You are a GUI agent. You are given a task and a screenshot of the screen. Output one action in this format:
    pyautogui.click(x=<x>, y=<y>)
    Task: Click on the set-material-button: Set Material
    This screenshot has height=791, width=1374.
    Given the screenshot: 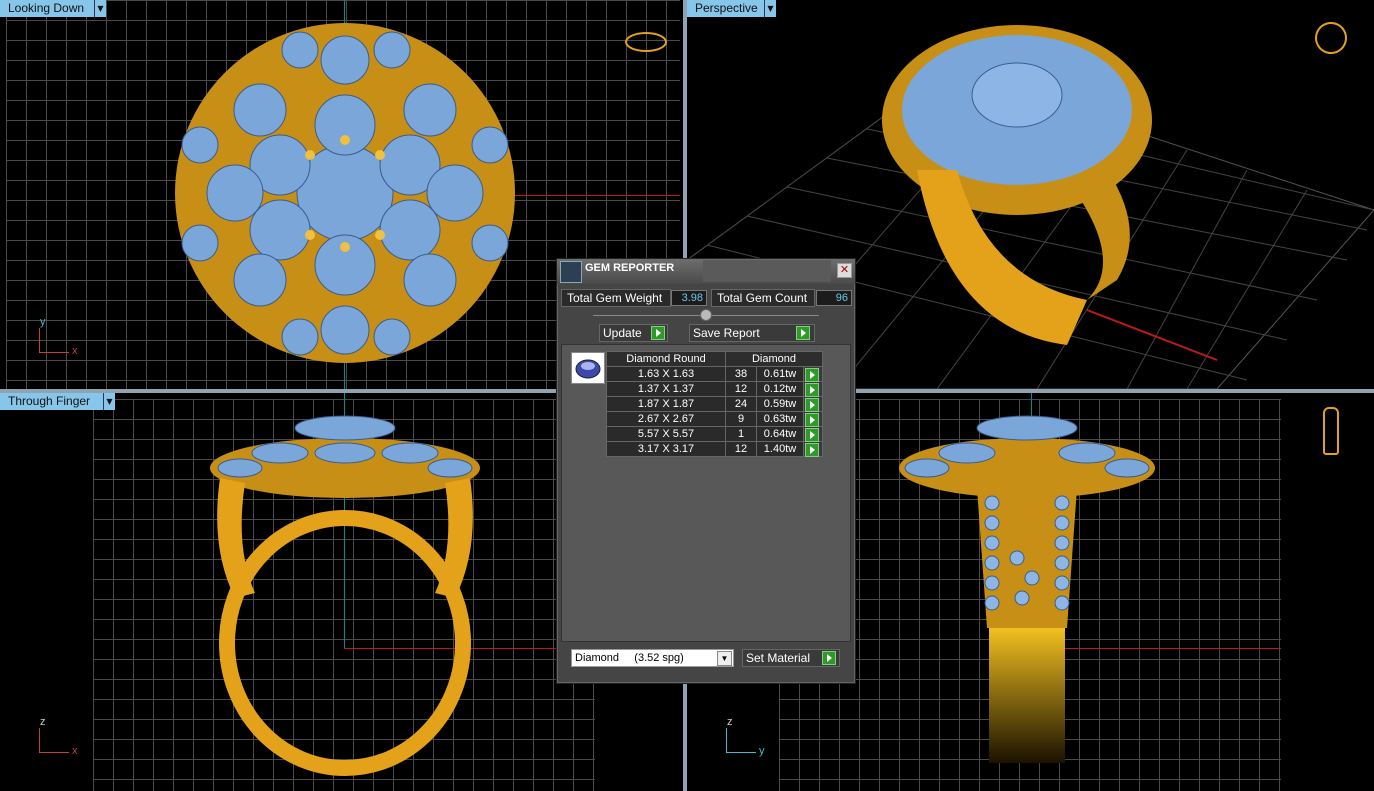 What is the action you would take?
    pyautogui.click(x=791, y=658)
    